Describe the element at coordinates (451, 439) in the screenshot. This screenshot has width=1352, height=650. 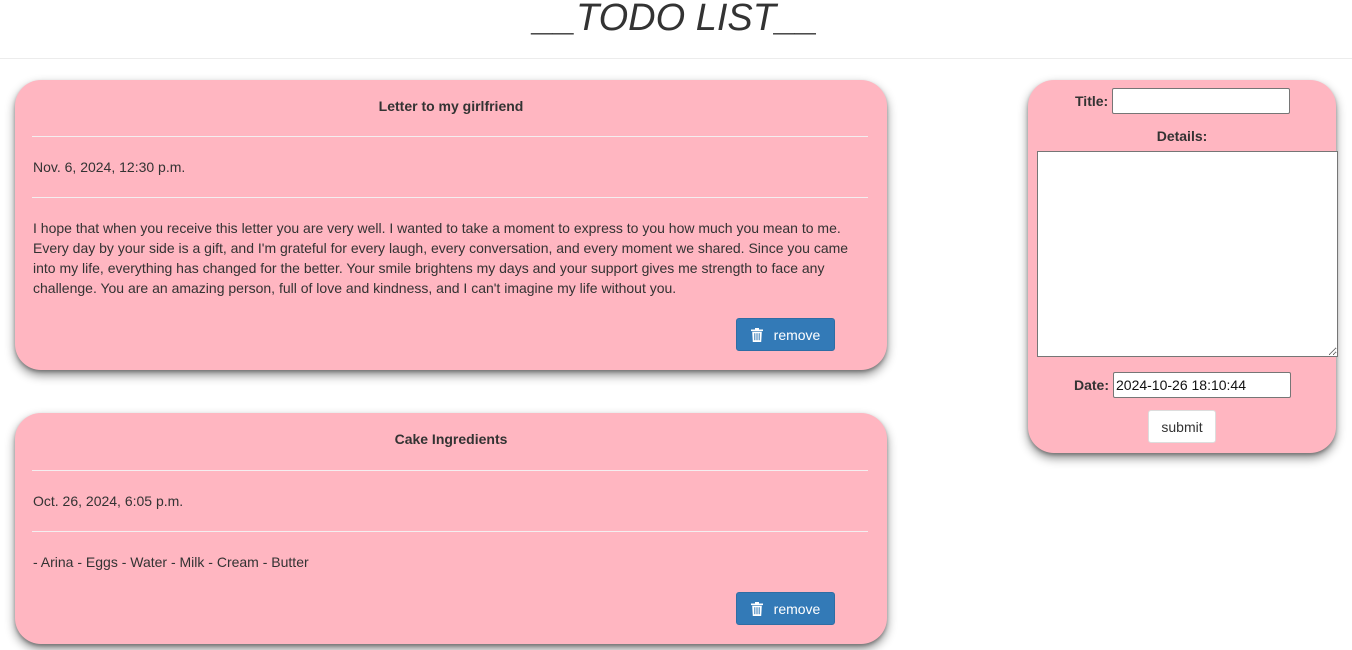
I see `todo-title: Cake Ingredients` at that location.